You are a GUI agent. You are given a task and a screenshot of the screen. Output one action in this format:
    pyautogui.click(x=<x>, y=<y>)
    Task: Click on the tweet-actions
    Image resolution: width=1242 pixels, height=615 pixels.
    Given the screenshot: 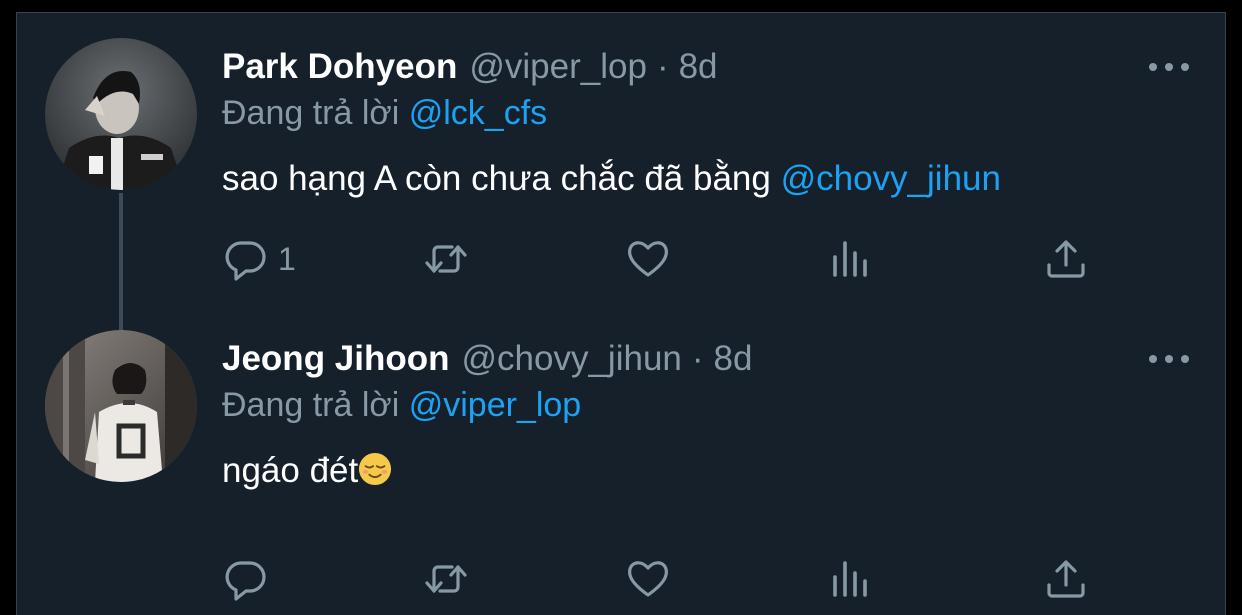 What is the action you would take?
    pyautogui.click(x=653, y=579)
    